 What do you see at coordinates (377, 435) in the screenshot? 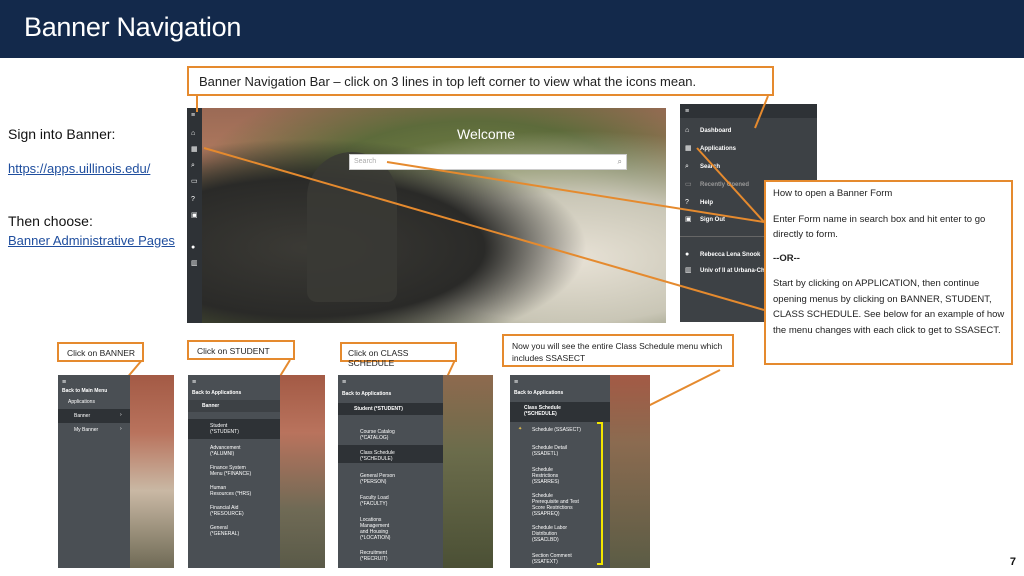
I see `panel3-item-catalog: Course Catalog (*CATALOG)` at bounding box center [377, 435].